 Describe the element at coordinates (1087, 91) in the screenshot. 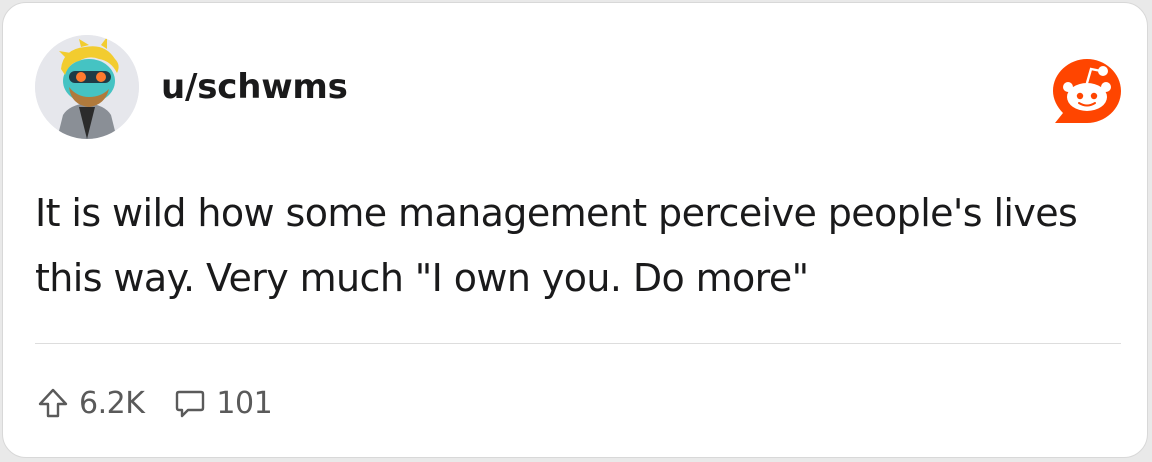

I see `reddit-logo-icon` at that location.